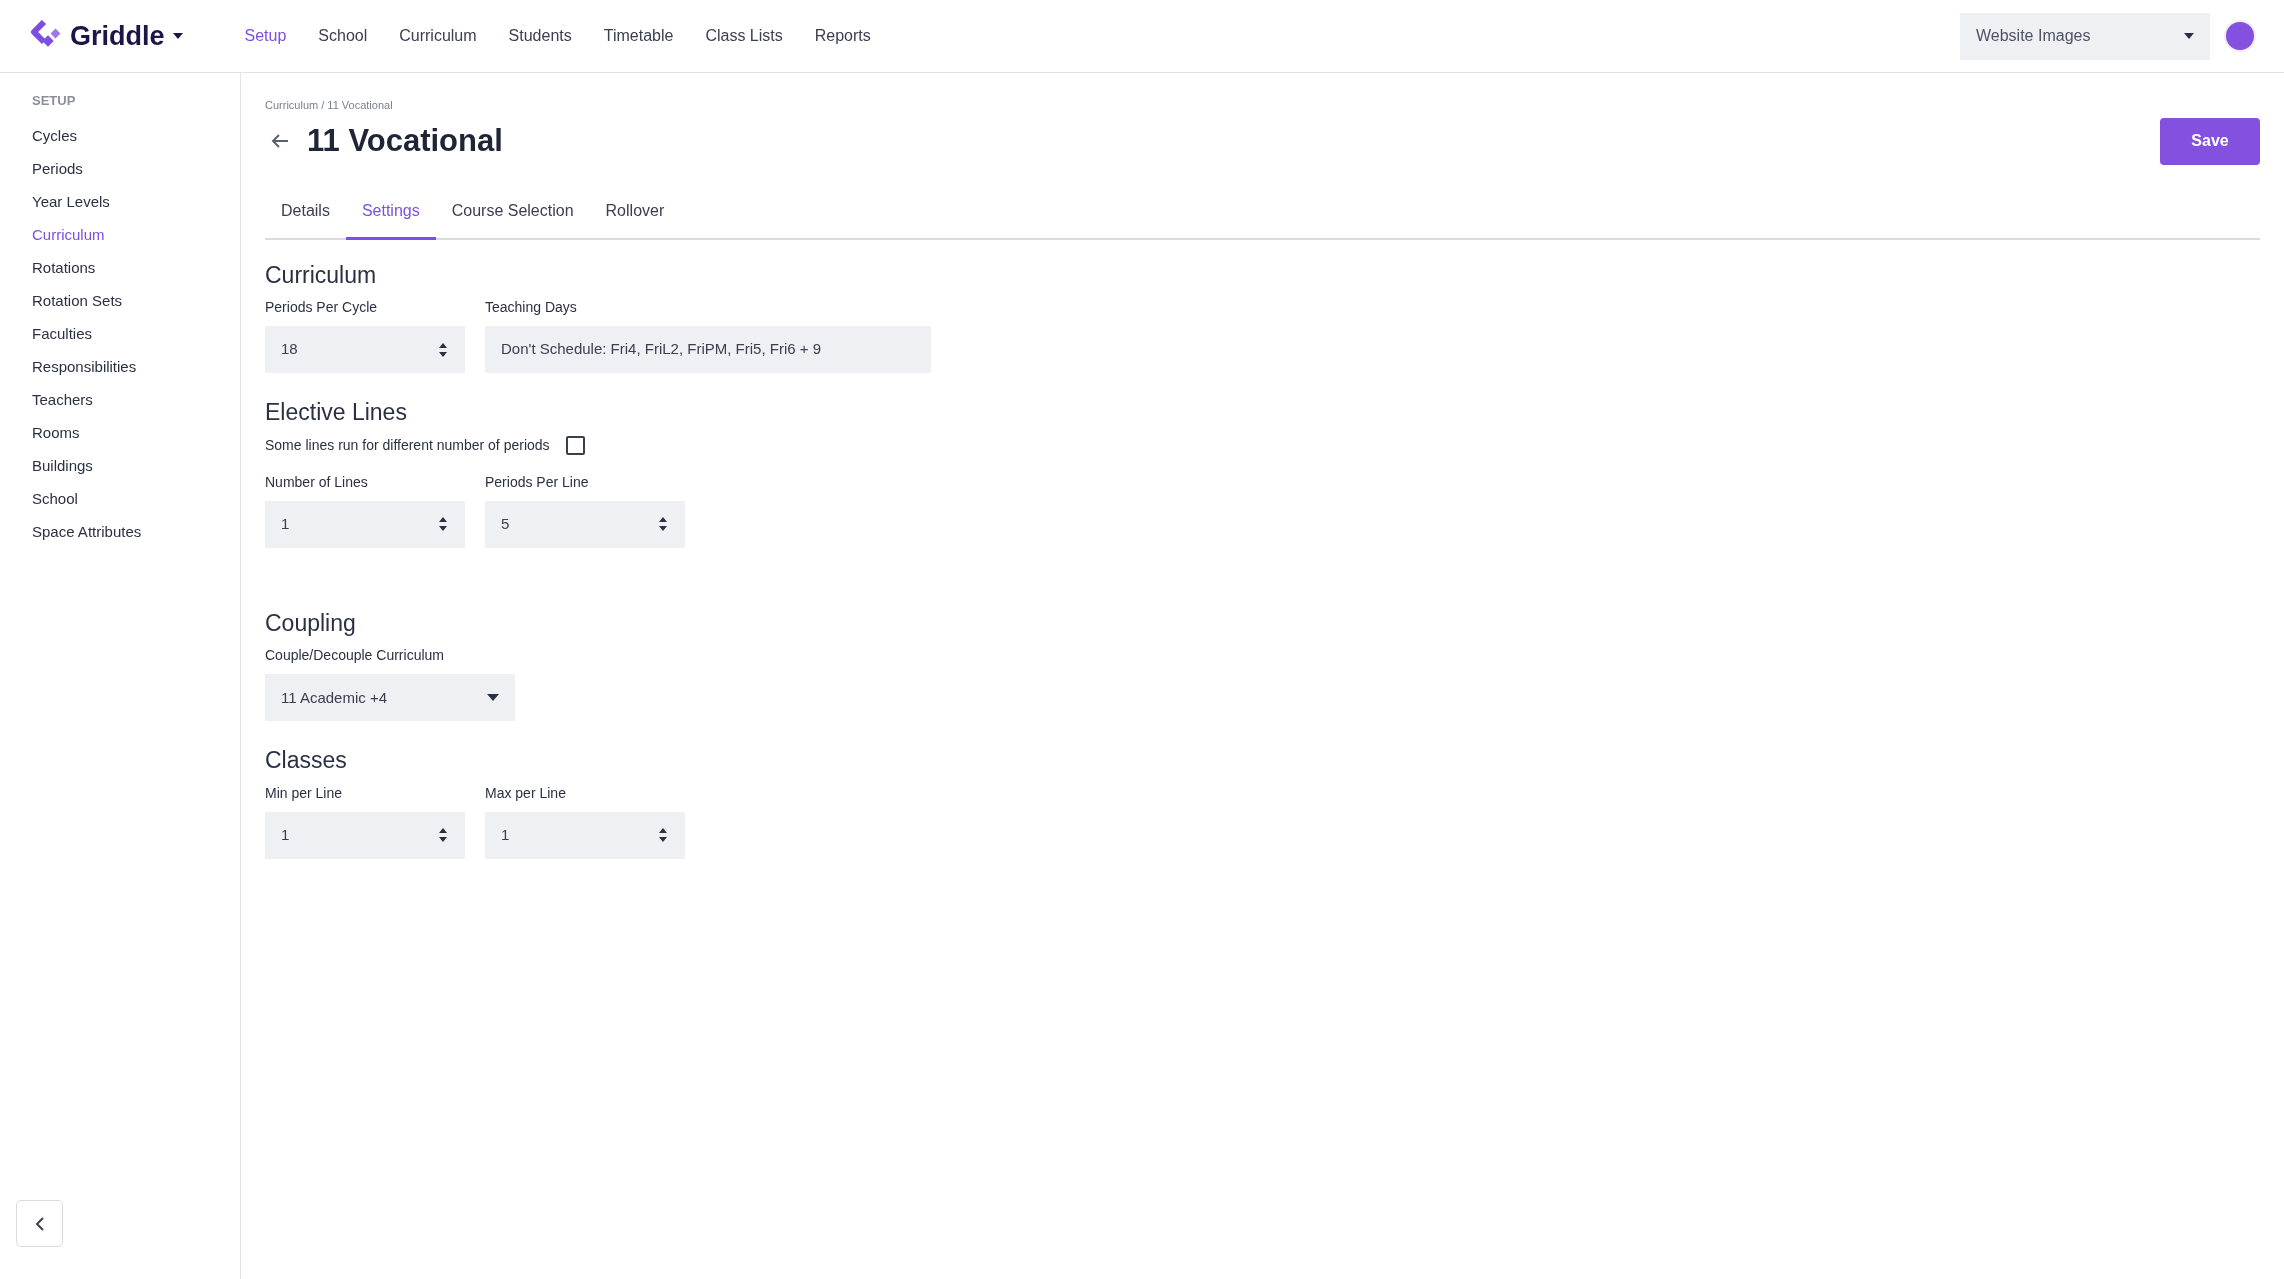 The height and width of the screenshot is (1279, 2284). What do you see at coordinates (311, 623) in the screenshot?
I see `section-heading: Coupling` at bounding box center [311, 623].